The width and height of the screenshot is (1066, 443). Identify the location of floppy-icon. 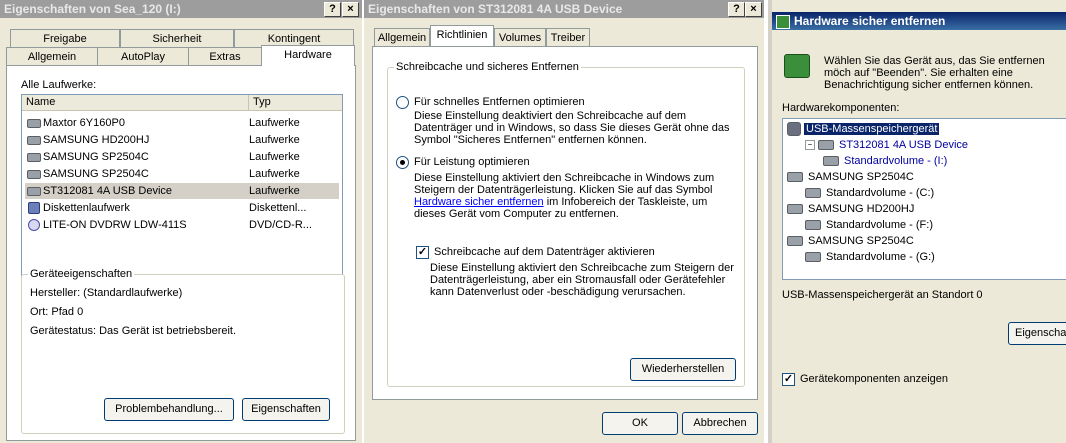
(34, 208).